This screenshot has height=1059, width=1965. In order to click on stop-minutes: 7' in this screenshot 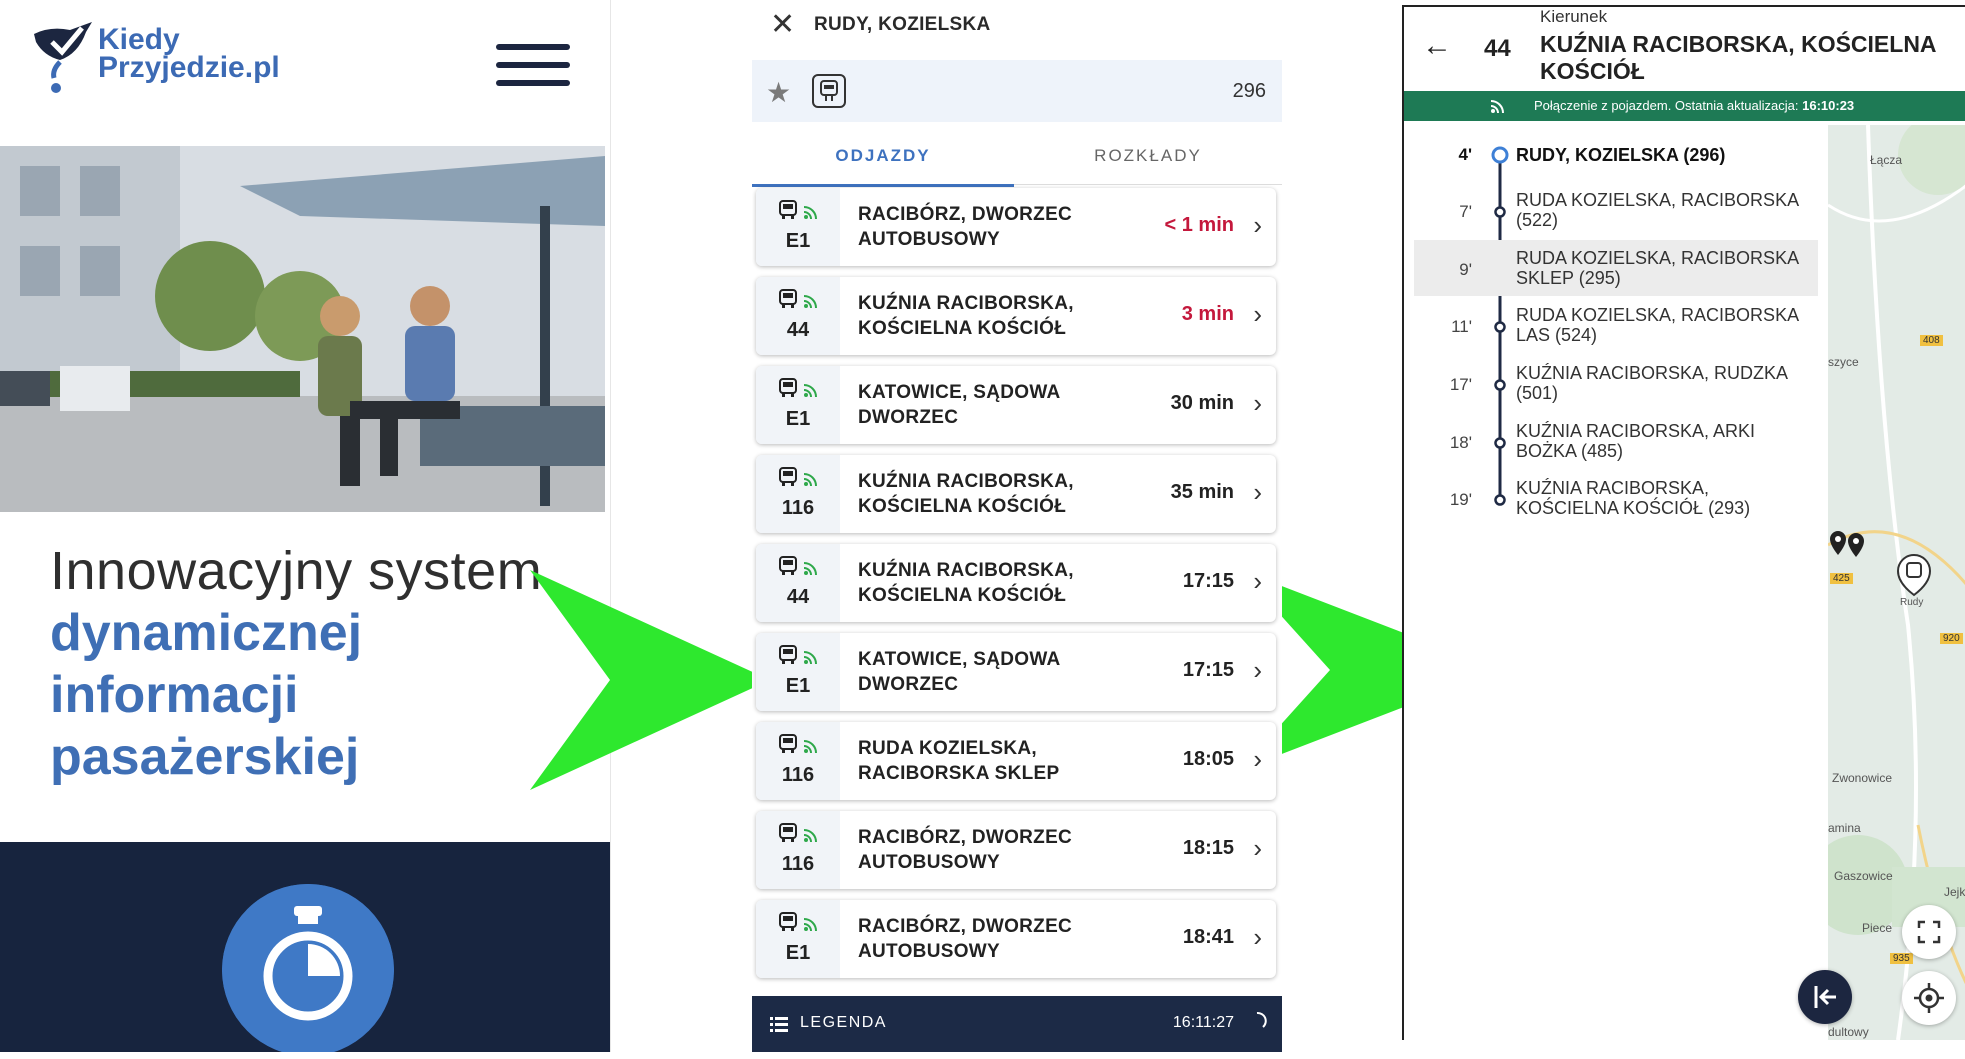, I will do `click(1465, 211)`.